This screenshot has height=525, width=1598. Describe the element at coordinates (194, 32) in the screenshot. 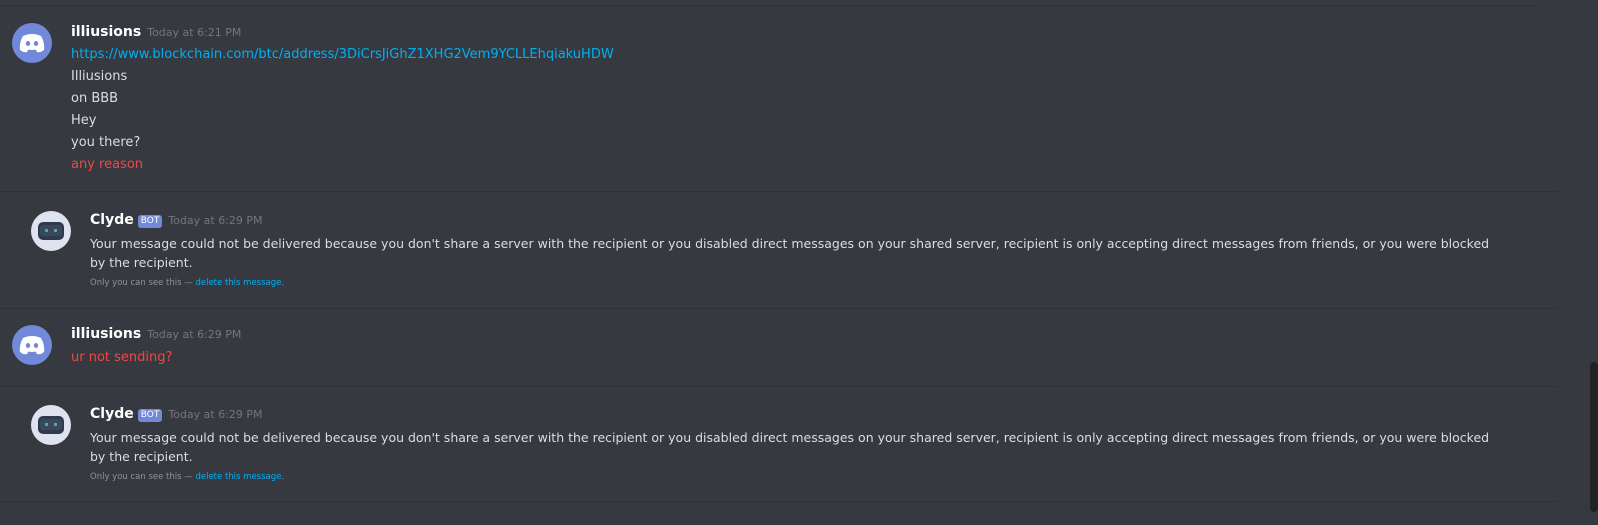

I see `timestamp: Today at 6:21 PM` at that location.